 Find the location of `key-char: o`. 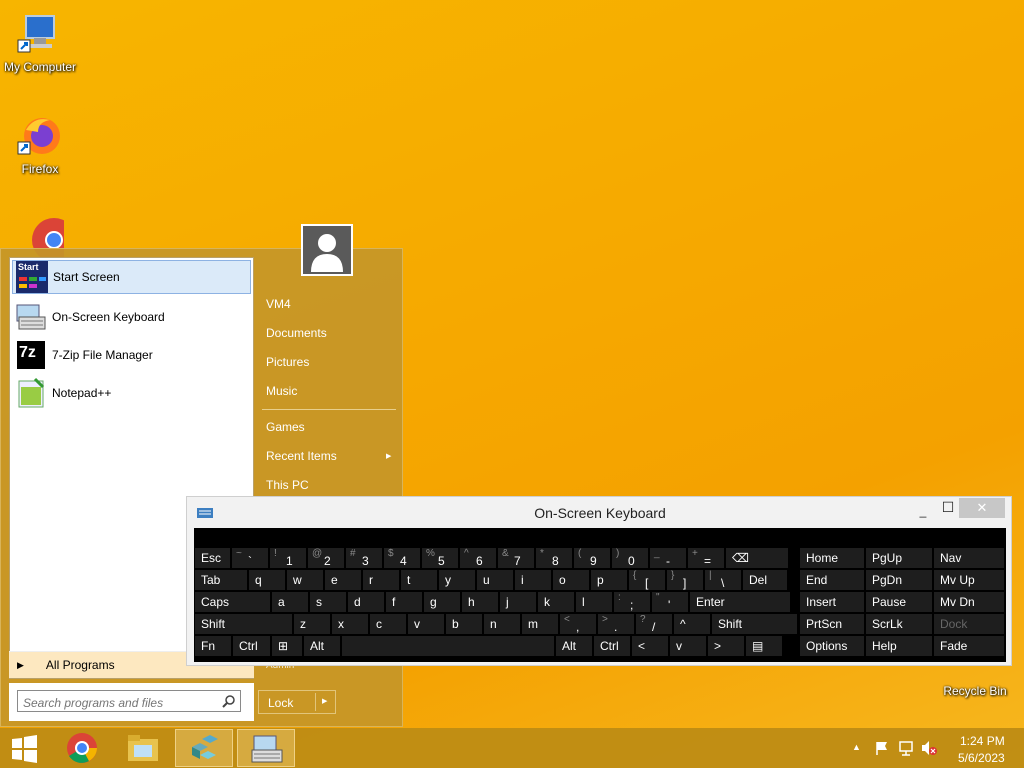

key-char: o is located at coordinates (571, 580).